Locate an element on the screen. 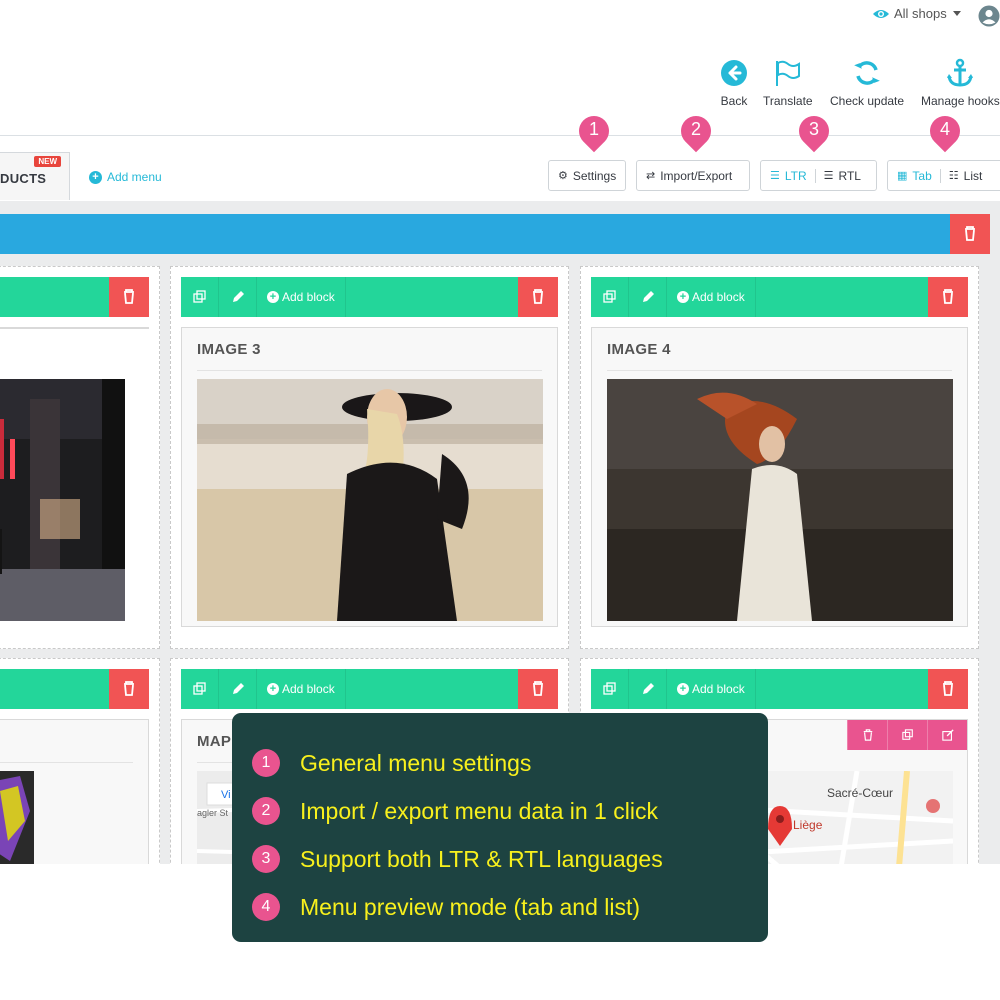  marker-number: 1 is located at coordinates (593, 129).